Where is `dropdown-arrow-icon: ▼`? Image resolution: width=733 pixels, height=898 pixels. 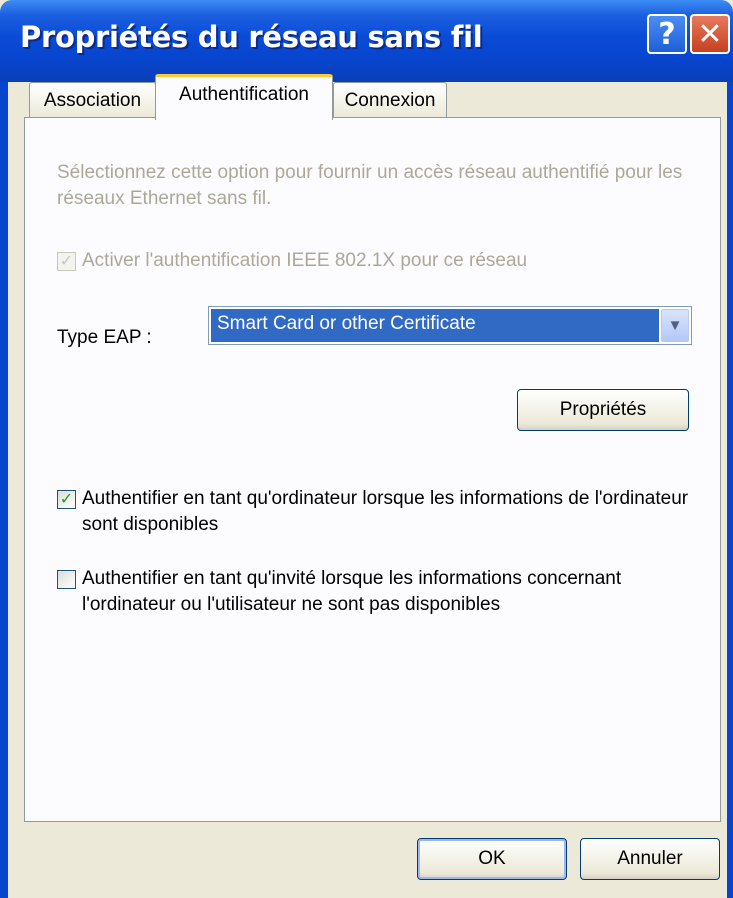 dropdown-arrow-icon: ▼ is located at coordinates (675, 325).